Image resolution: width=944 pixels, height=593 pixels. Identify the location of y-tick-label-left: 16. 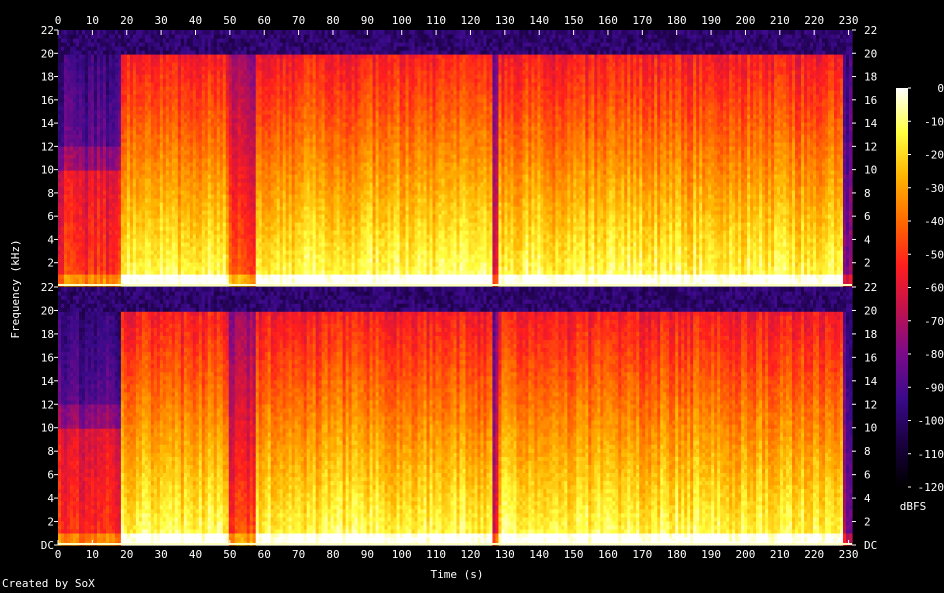
(47, 100).